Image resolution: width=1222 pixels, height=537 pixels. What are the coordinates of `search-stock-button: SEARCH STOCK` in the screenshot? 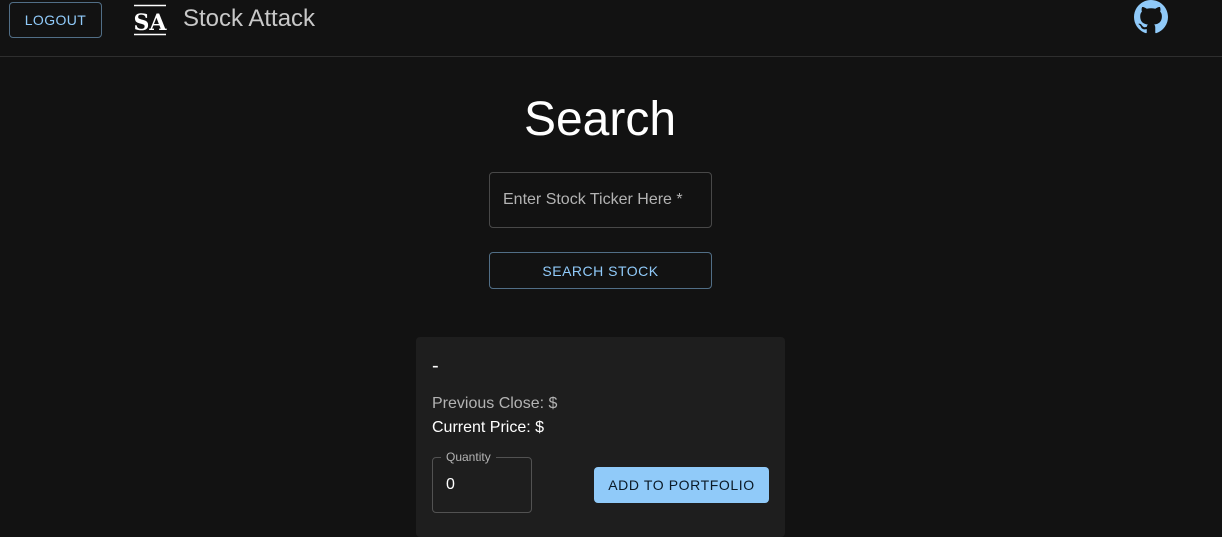 It's located at (600, 270).